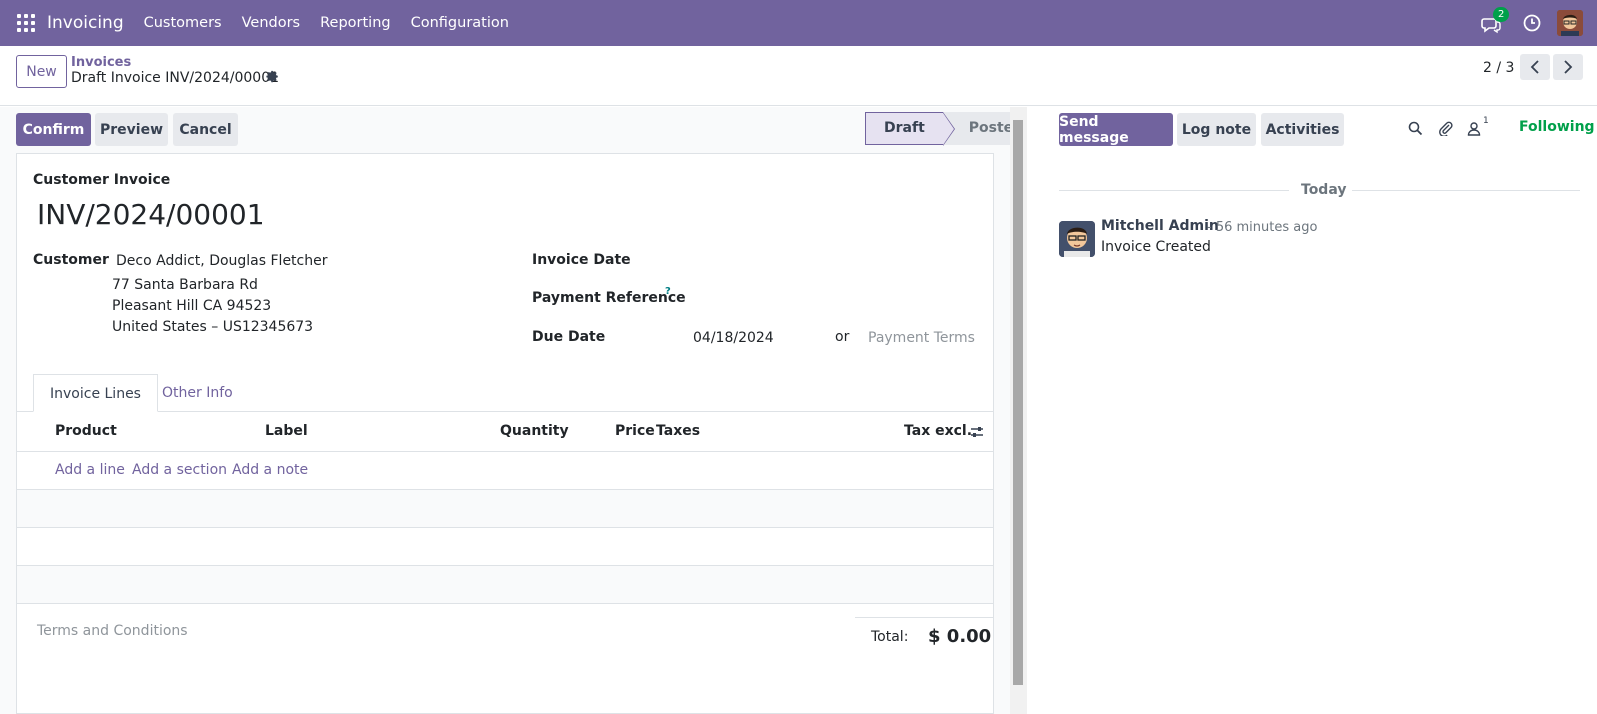 The width and height of the screenshot is (1597, 714). I want to click on status-draft: Draft, so click(910, 129).